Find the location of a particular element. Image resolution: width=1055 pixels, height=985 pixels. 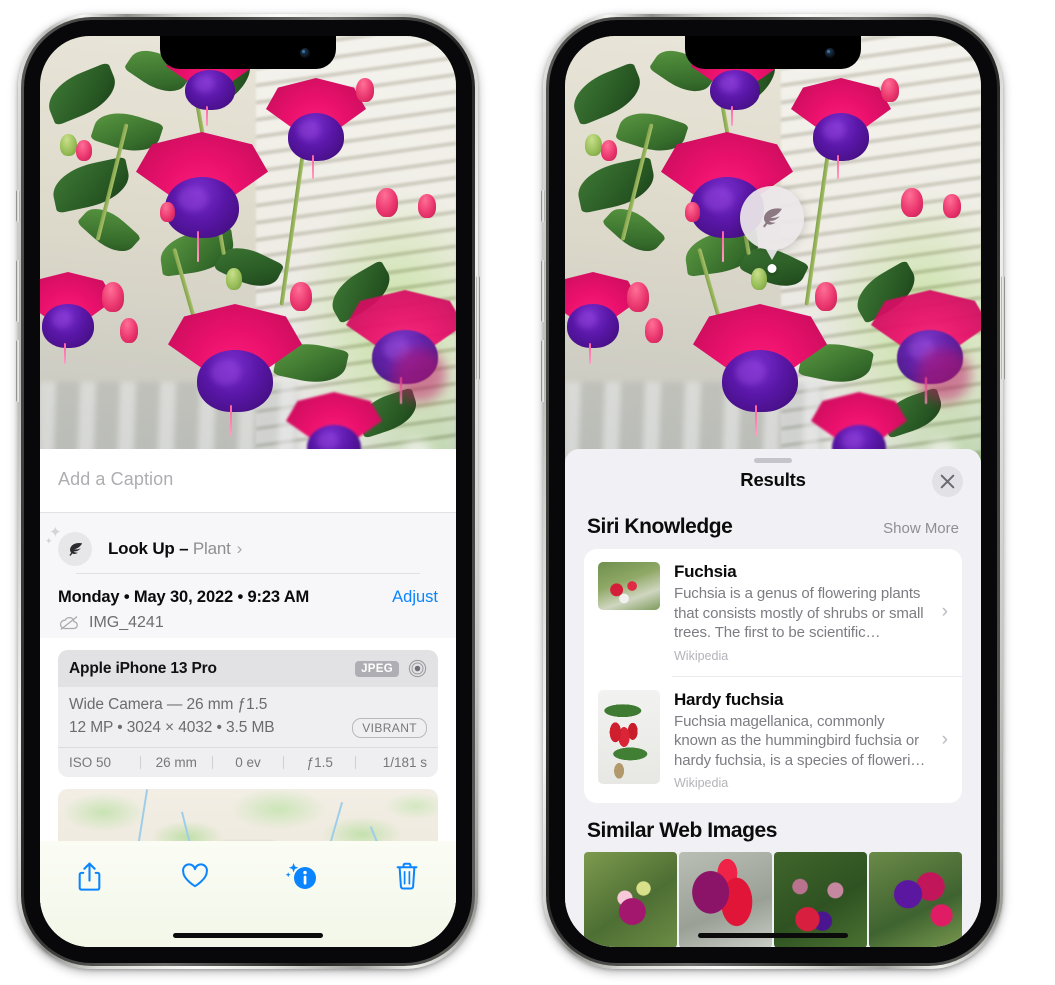

heart-icon is located at coordinates (195, 875).